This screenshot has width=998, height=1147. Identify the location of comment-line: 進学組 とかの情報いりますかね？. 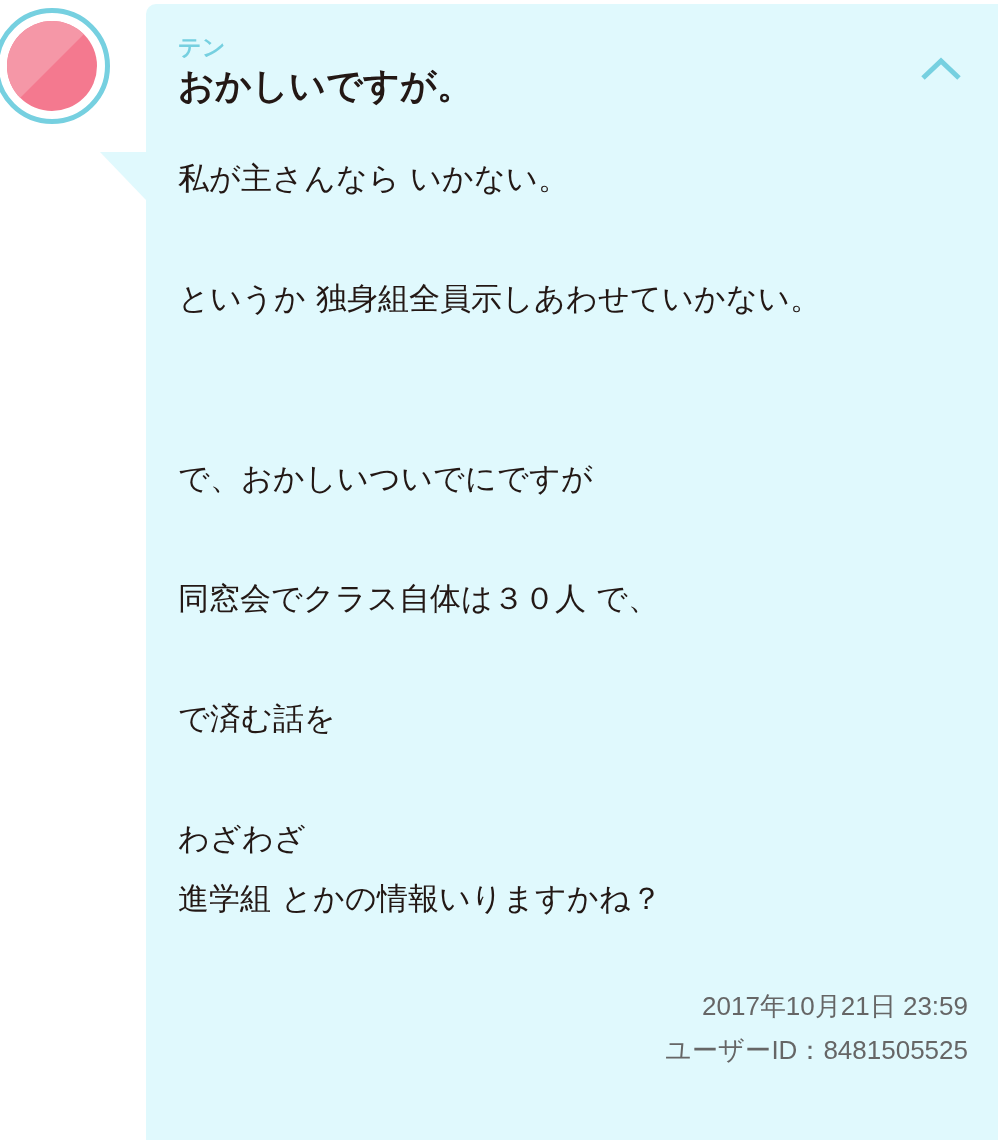
(420, 898).